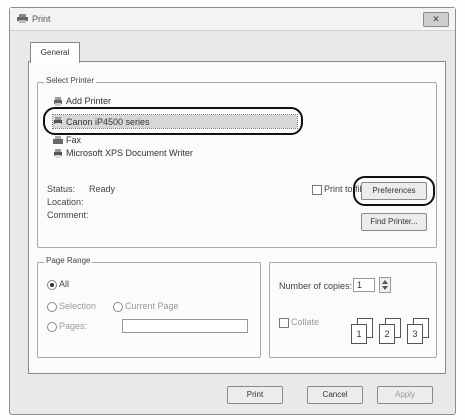  Describe the element at coordinates (185, 326) in the screenshot. I see `pages-input` at that location.